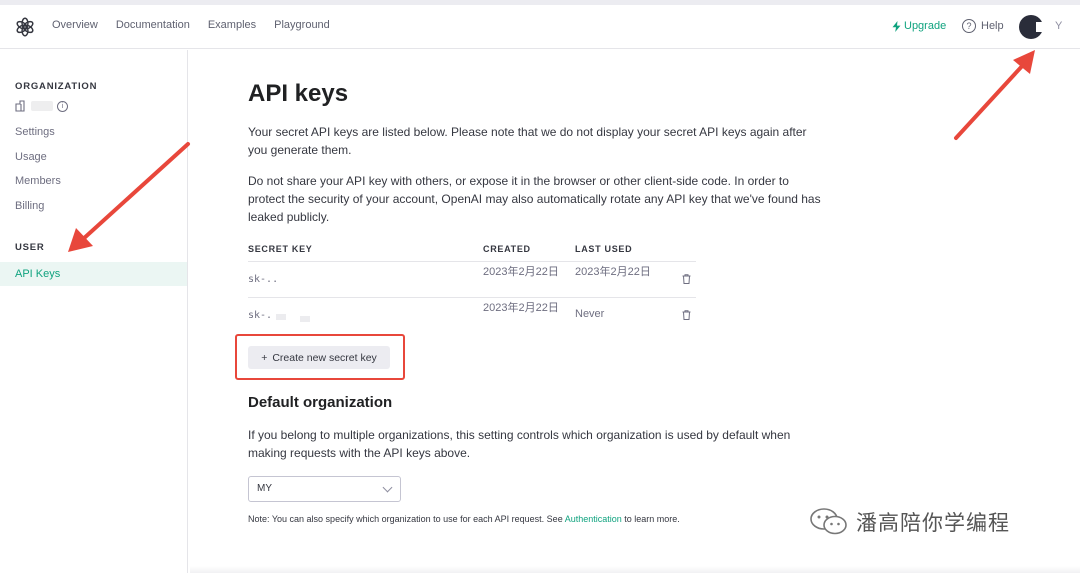 The height and width of the screenshot is (573, 1080). Describe the element at coordinates (38, 274) in the screenshot. I see `sidebar-item-api-keys-label: API Keys` at that location.